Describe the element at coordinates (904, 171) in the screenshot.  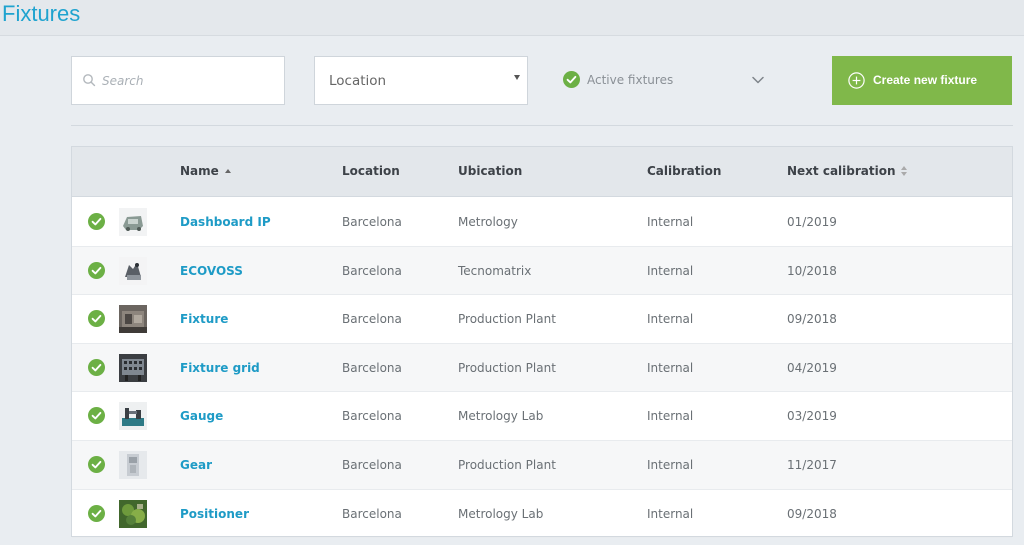
I see `sort-icon` at that location.